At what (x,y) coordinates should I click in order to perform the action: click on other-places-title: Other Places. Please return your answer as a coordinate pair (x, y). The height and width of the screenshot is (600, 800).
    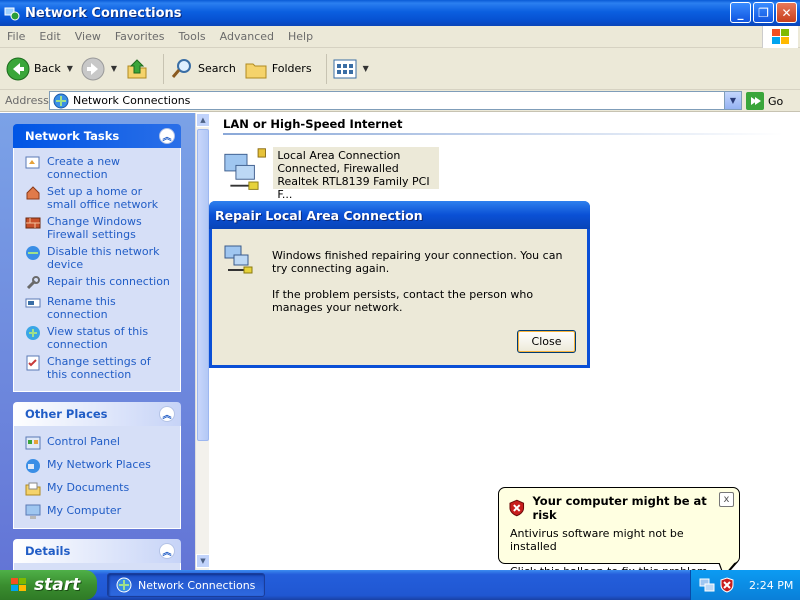
    Looking at the image, I should click on (66, 414).